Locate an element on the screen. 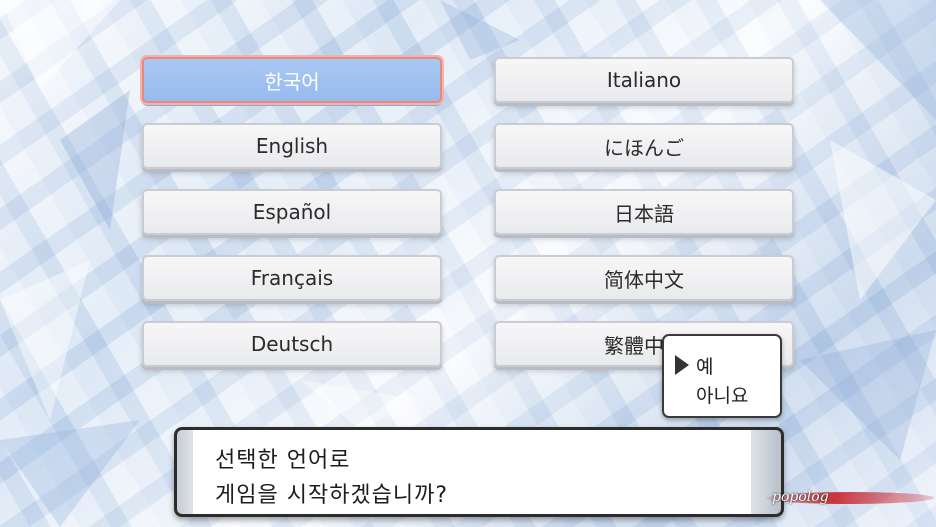  confirm-choice-menu: 예 아니요 is located at coordinates (722, 376).